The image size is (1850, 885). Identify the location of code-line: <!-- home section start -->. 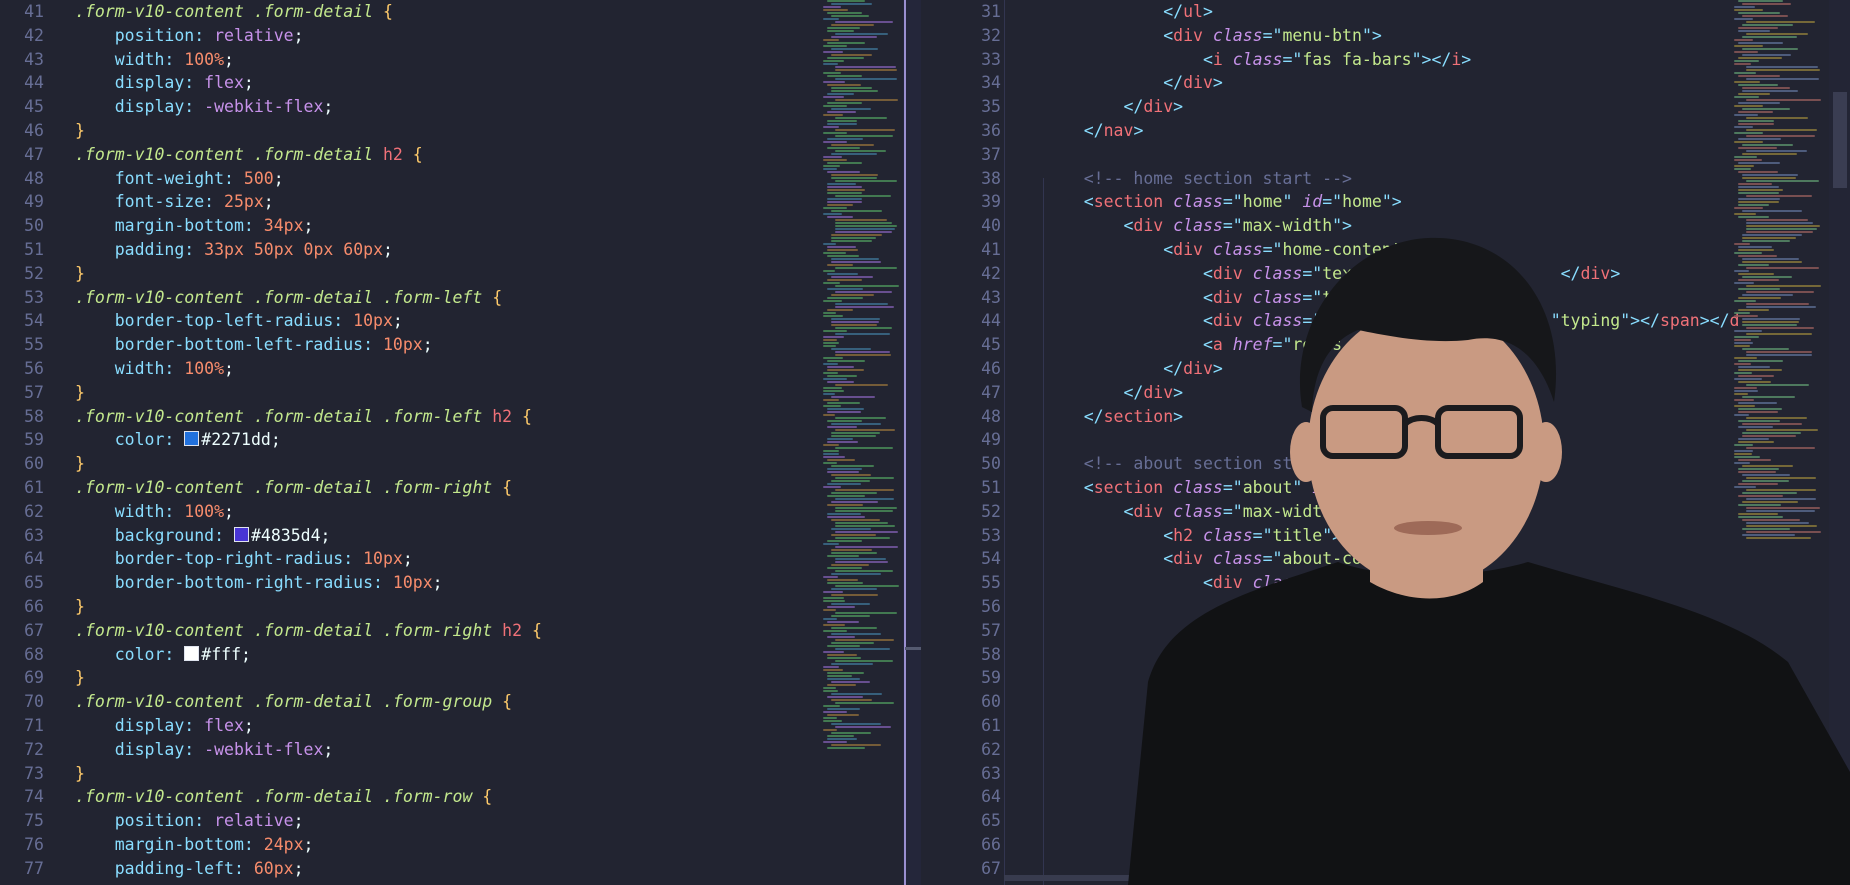
(1391, 179).